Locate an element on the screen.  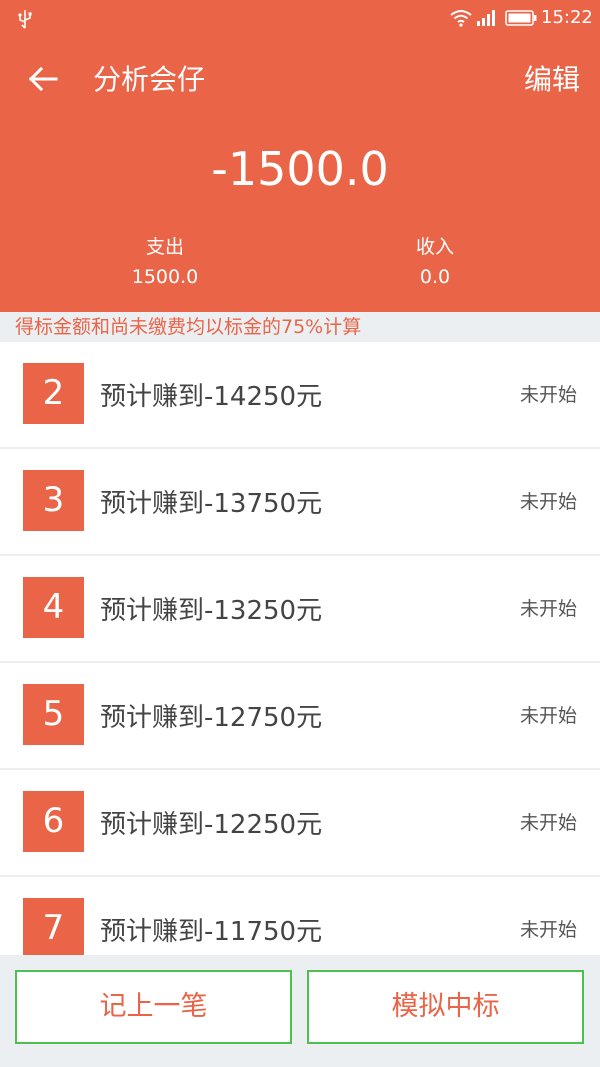
round-number-badge: 5 is located at coordinates (53, 714).